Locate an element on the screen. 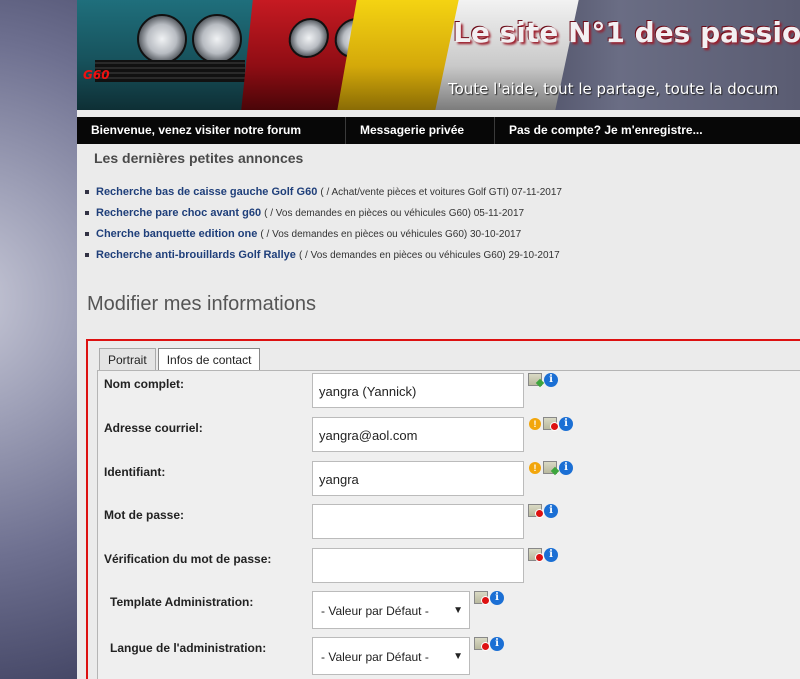  announcement-link: Cherche banquette edition one is located at coordinates (176, 234).